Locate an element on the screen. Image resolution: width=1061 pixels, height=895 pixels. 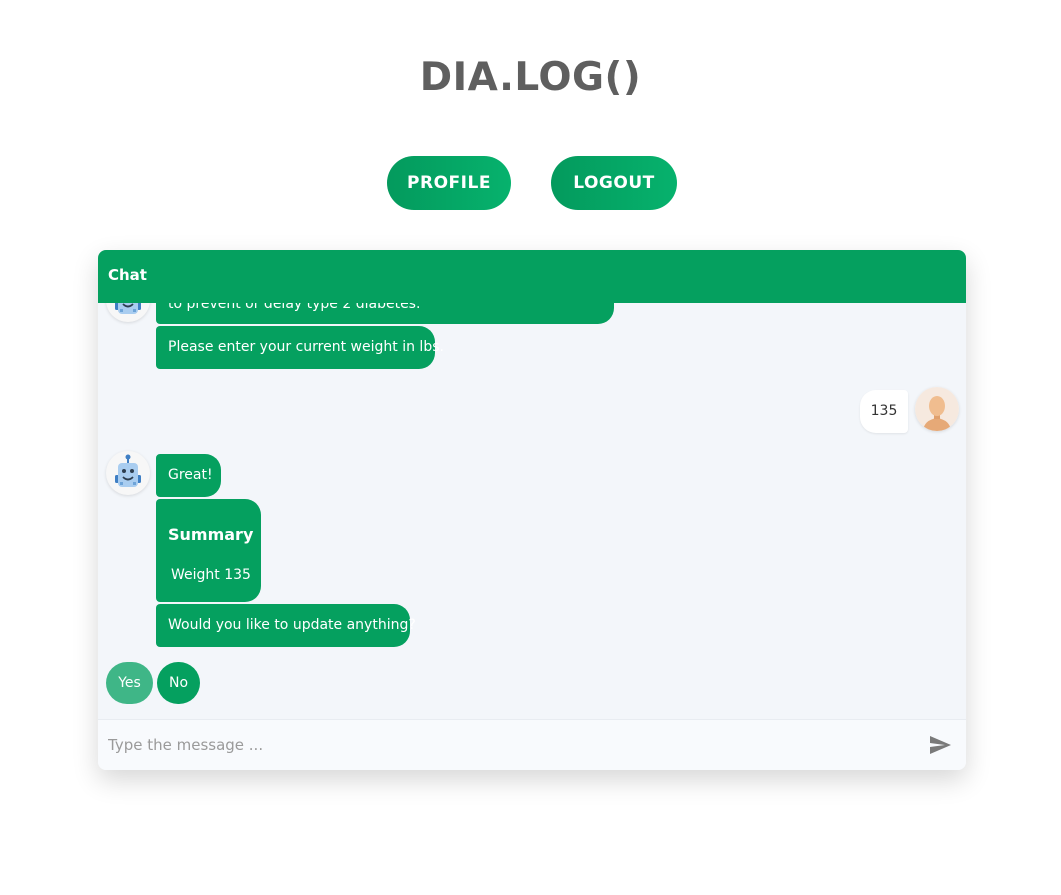
profile-button: PROFILE is located at coordinates (449, 183).